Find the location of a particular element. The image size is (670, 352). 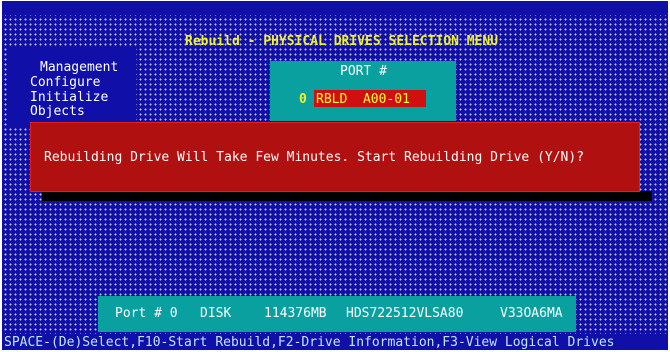

menu-item-management: Management is located at coordinates (79, 67).